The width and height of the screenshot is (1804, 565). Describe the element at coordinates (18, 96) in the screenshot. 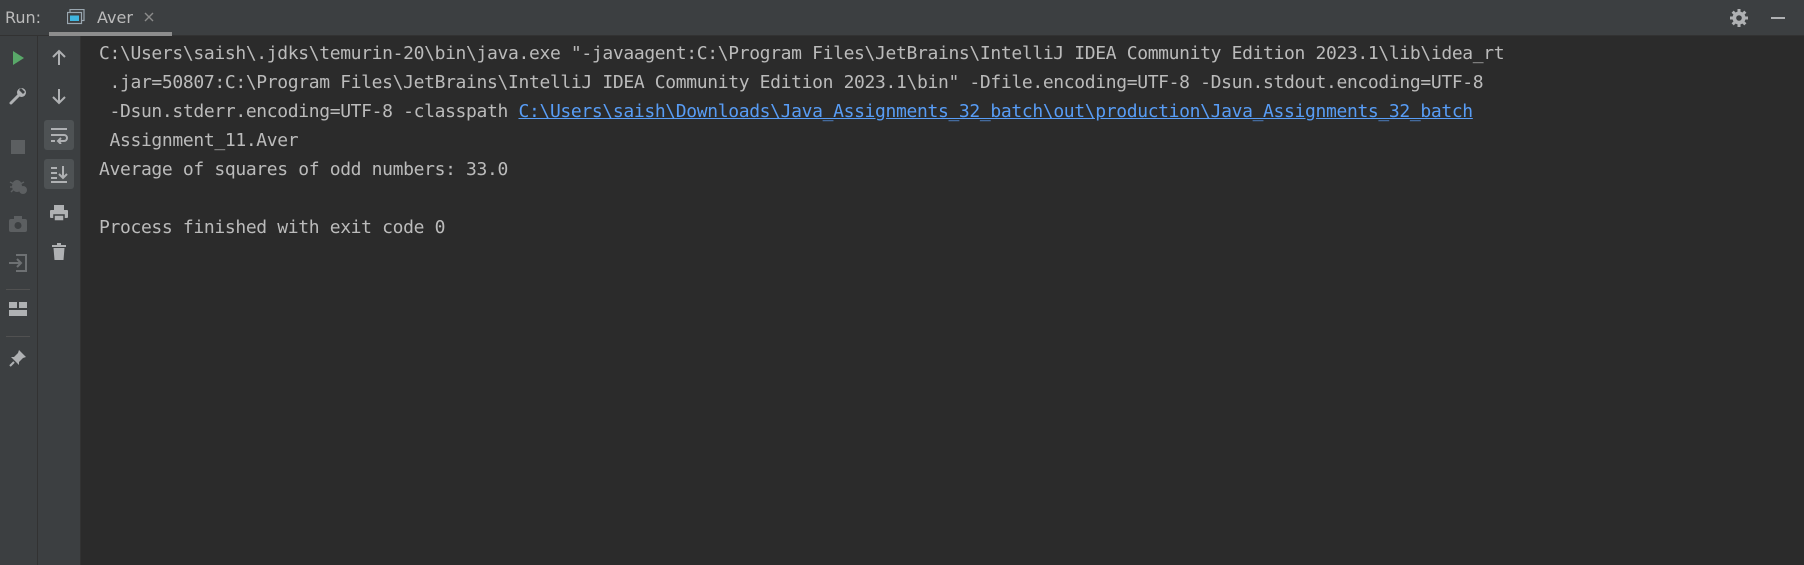

I see `wrench-icon` at that location.